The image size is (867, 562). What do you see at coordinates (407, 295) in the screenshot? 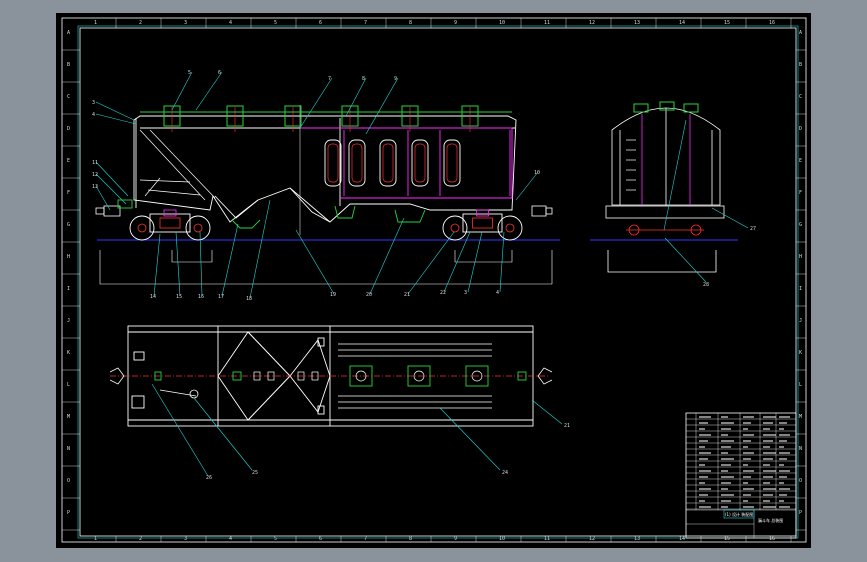
I see `side-callout: 21` at bounding box center [407, 295].